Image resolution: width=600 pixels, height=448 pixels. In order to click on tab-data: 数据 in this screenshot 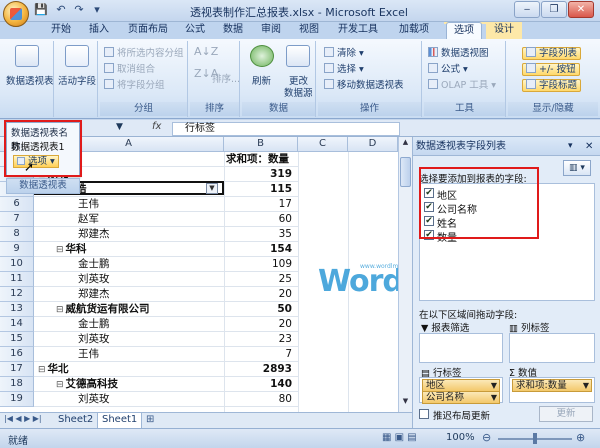, I will do `click(233, 30)`.